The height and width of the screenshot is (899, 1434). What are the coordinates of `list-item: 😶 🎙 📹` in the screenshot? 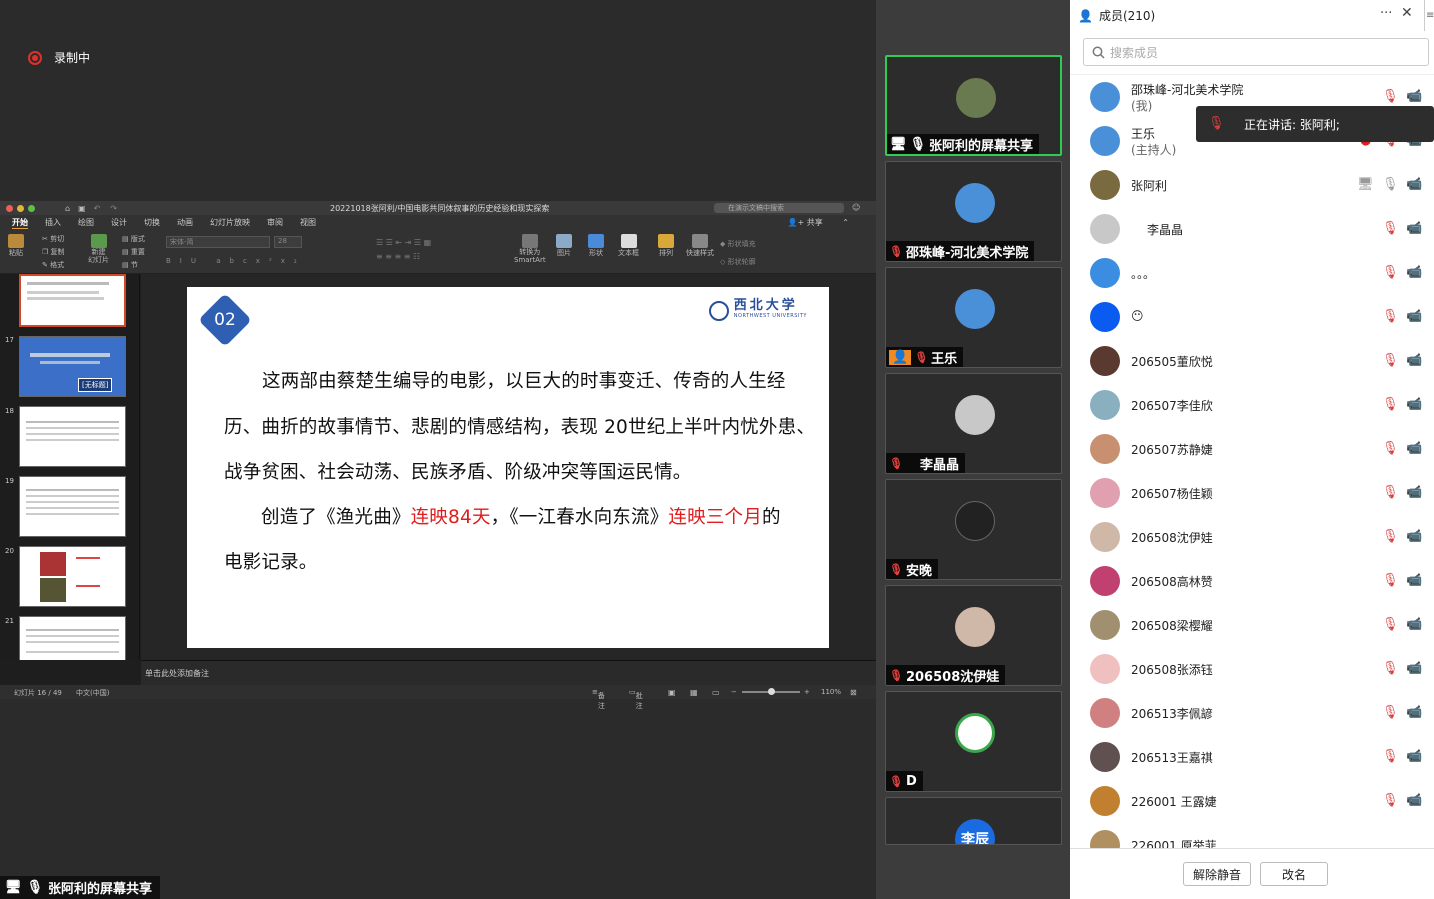 It's located at (1252, 317).